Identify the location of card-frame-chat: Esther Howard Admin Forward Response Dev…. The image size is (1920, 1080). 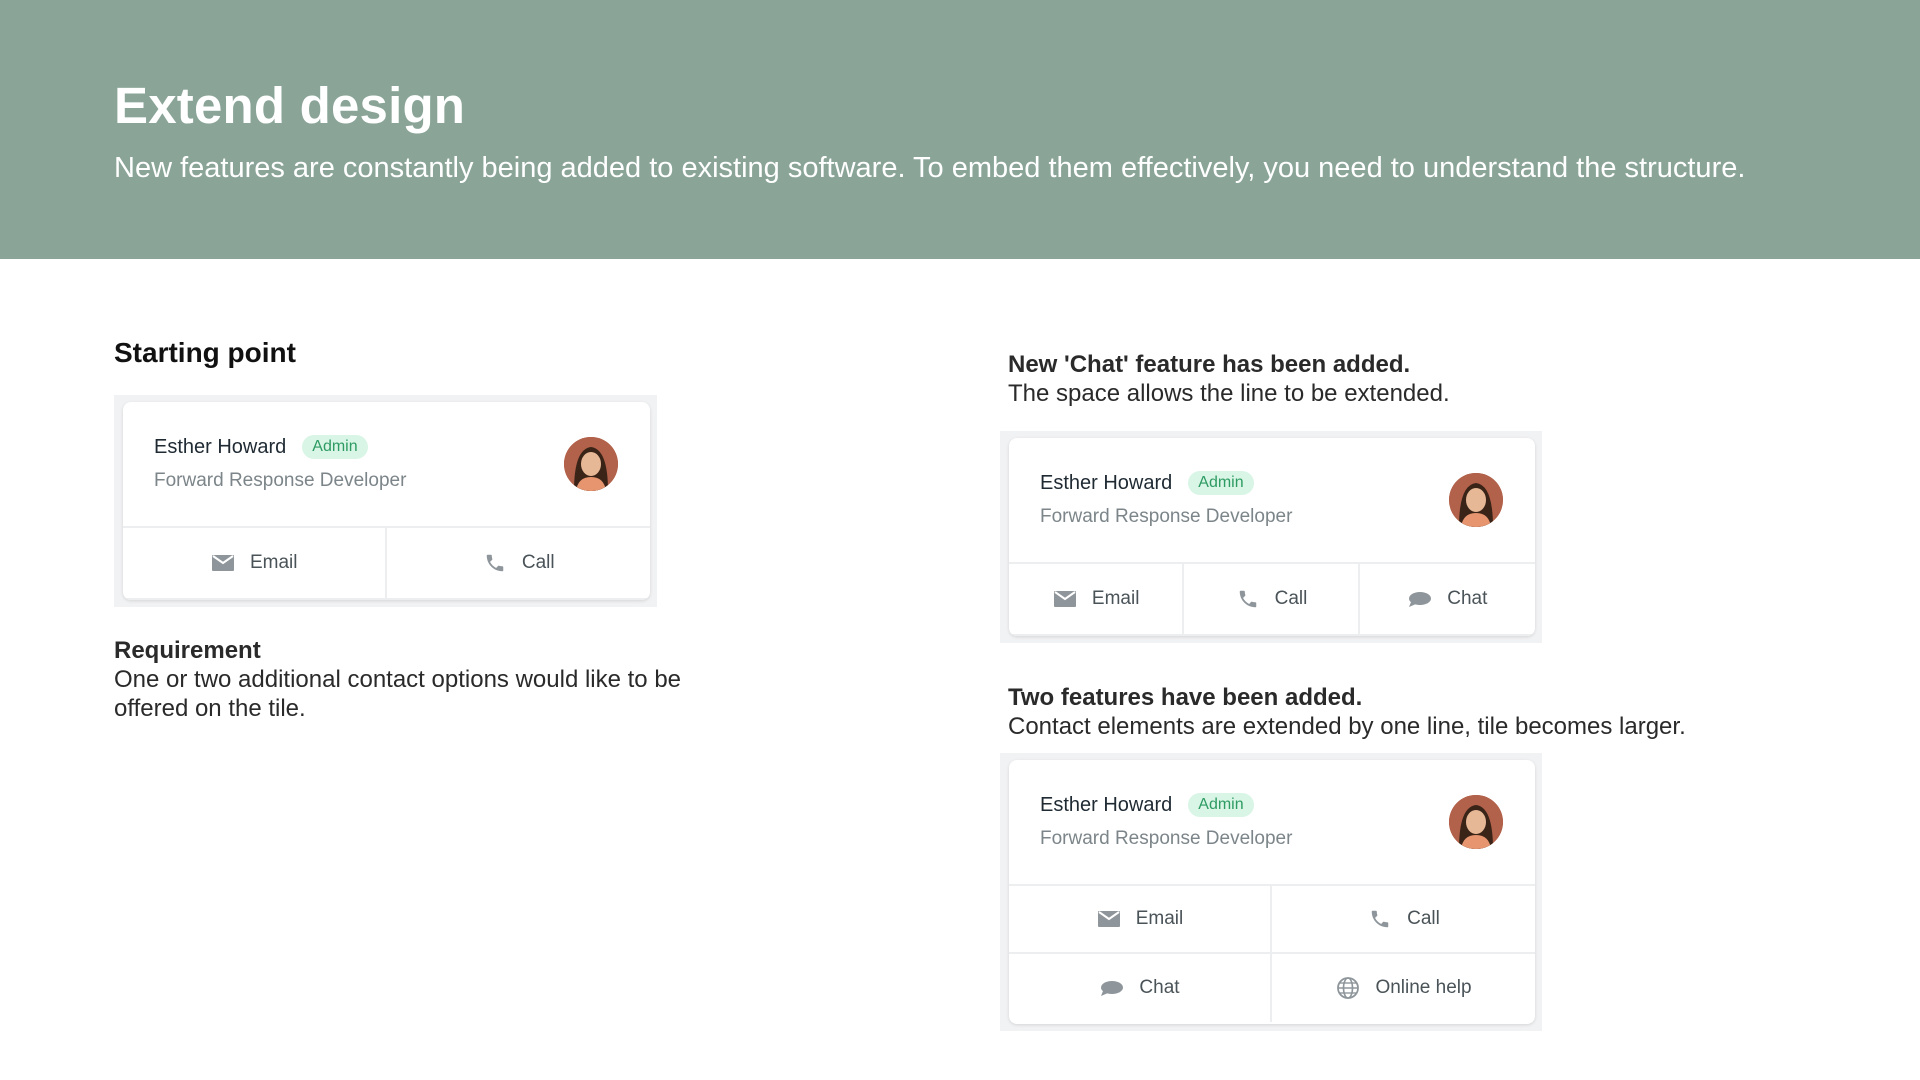
(1271, 537).